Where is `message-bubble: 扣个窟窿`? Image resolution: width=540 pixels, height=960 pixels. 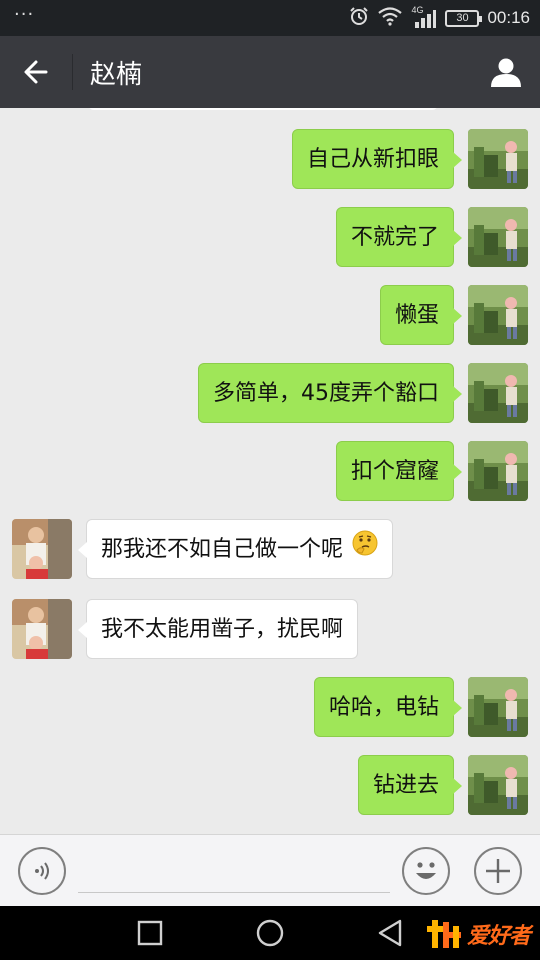 message-bubble: 扣个窟窿 is located at coordinates (399, 471).